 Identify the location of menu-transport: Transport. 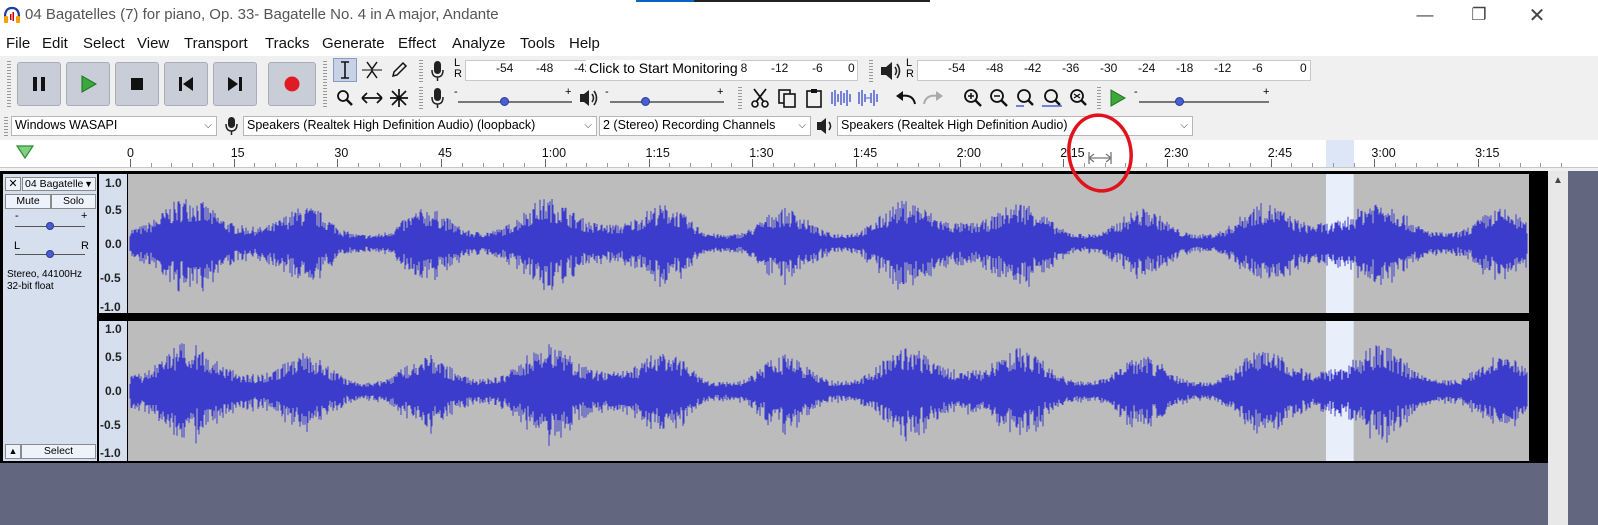
(216, 43).